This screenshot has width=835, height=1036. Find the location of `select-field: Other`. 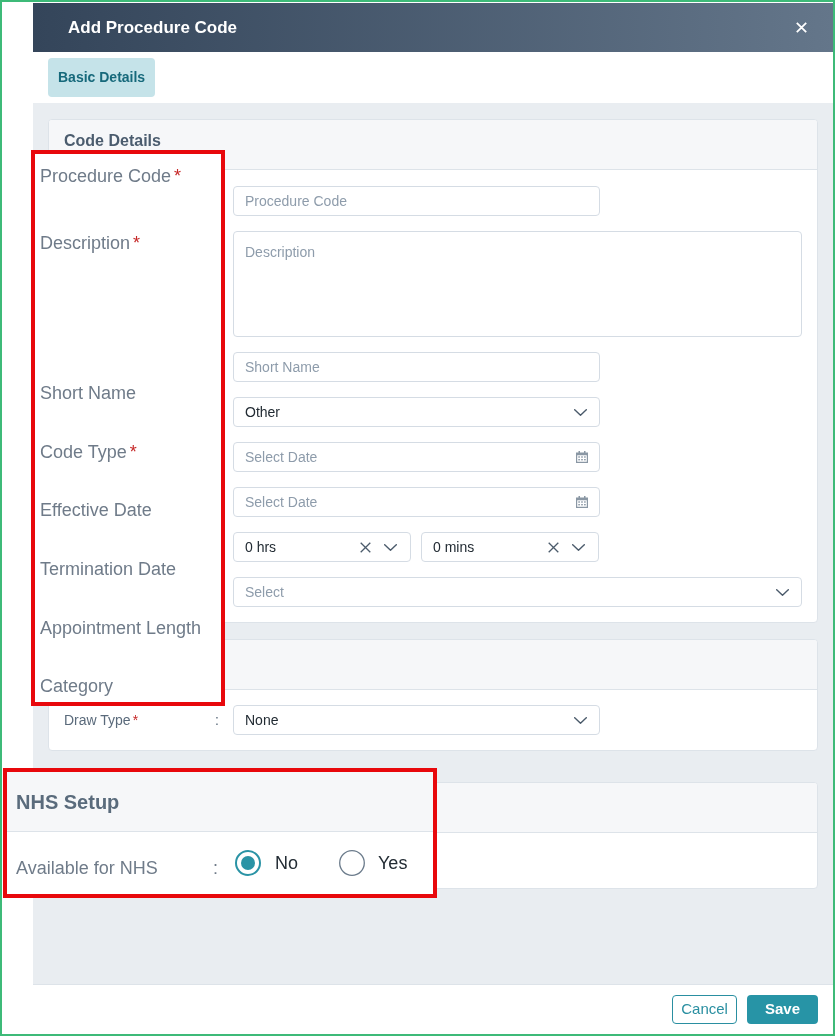

select-field: Other is located at coordinates (416, 412).